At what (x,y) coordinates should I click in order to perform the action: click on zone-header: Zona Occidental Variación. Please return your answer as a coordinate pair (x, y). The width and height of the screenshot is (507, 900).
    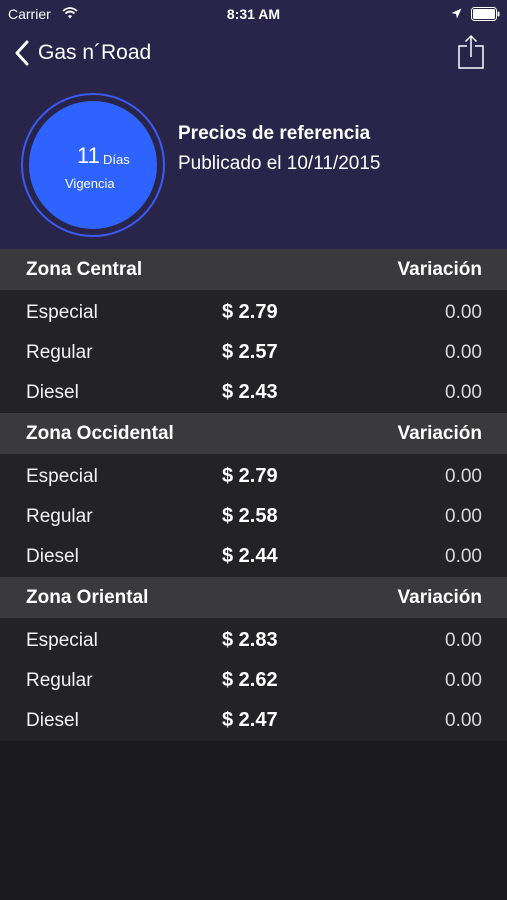
    Looking at the image, I should click on (253, 433).